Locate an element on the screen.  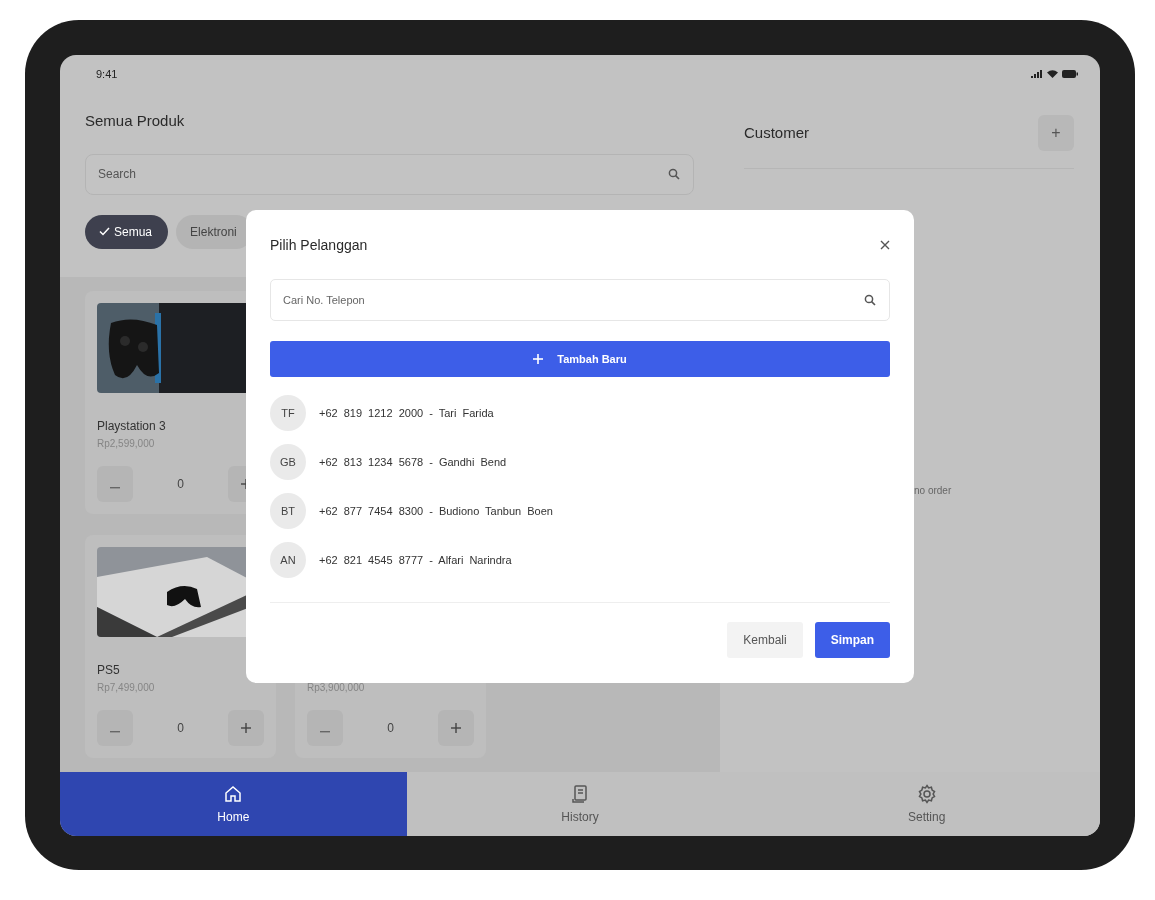
book-icon is located at coordinates (580, 793).